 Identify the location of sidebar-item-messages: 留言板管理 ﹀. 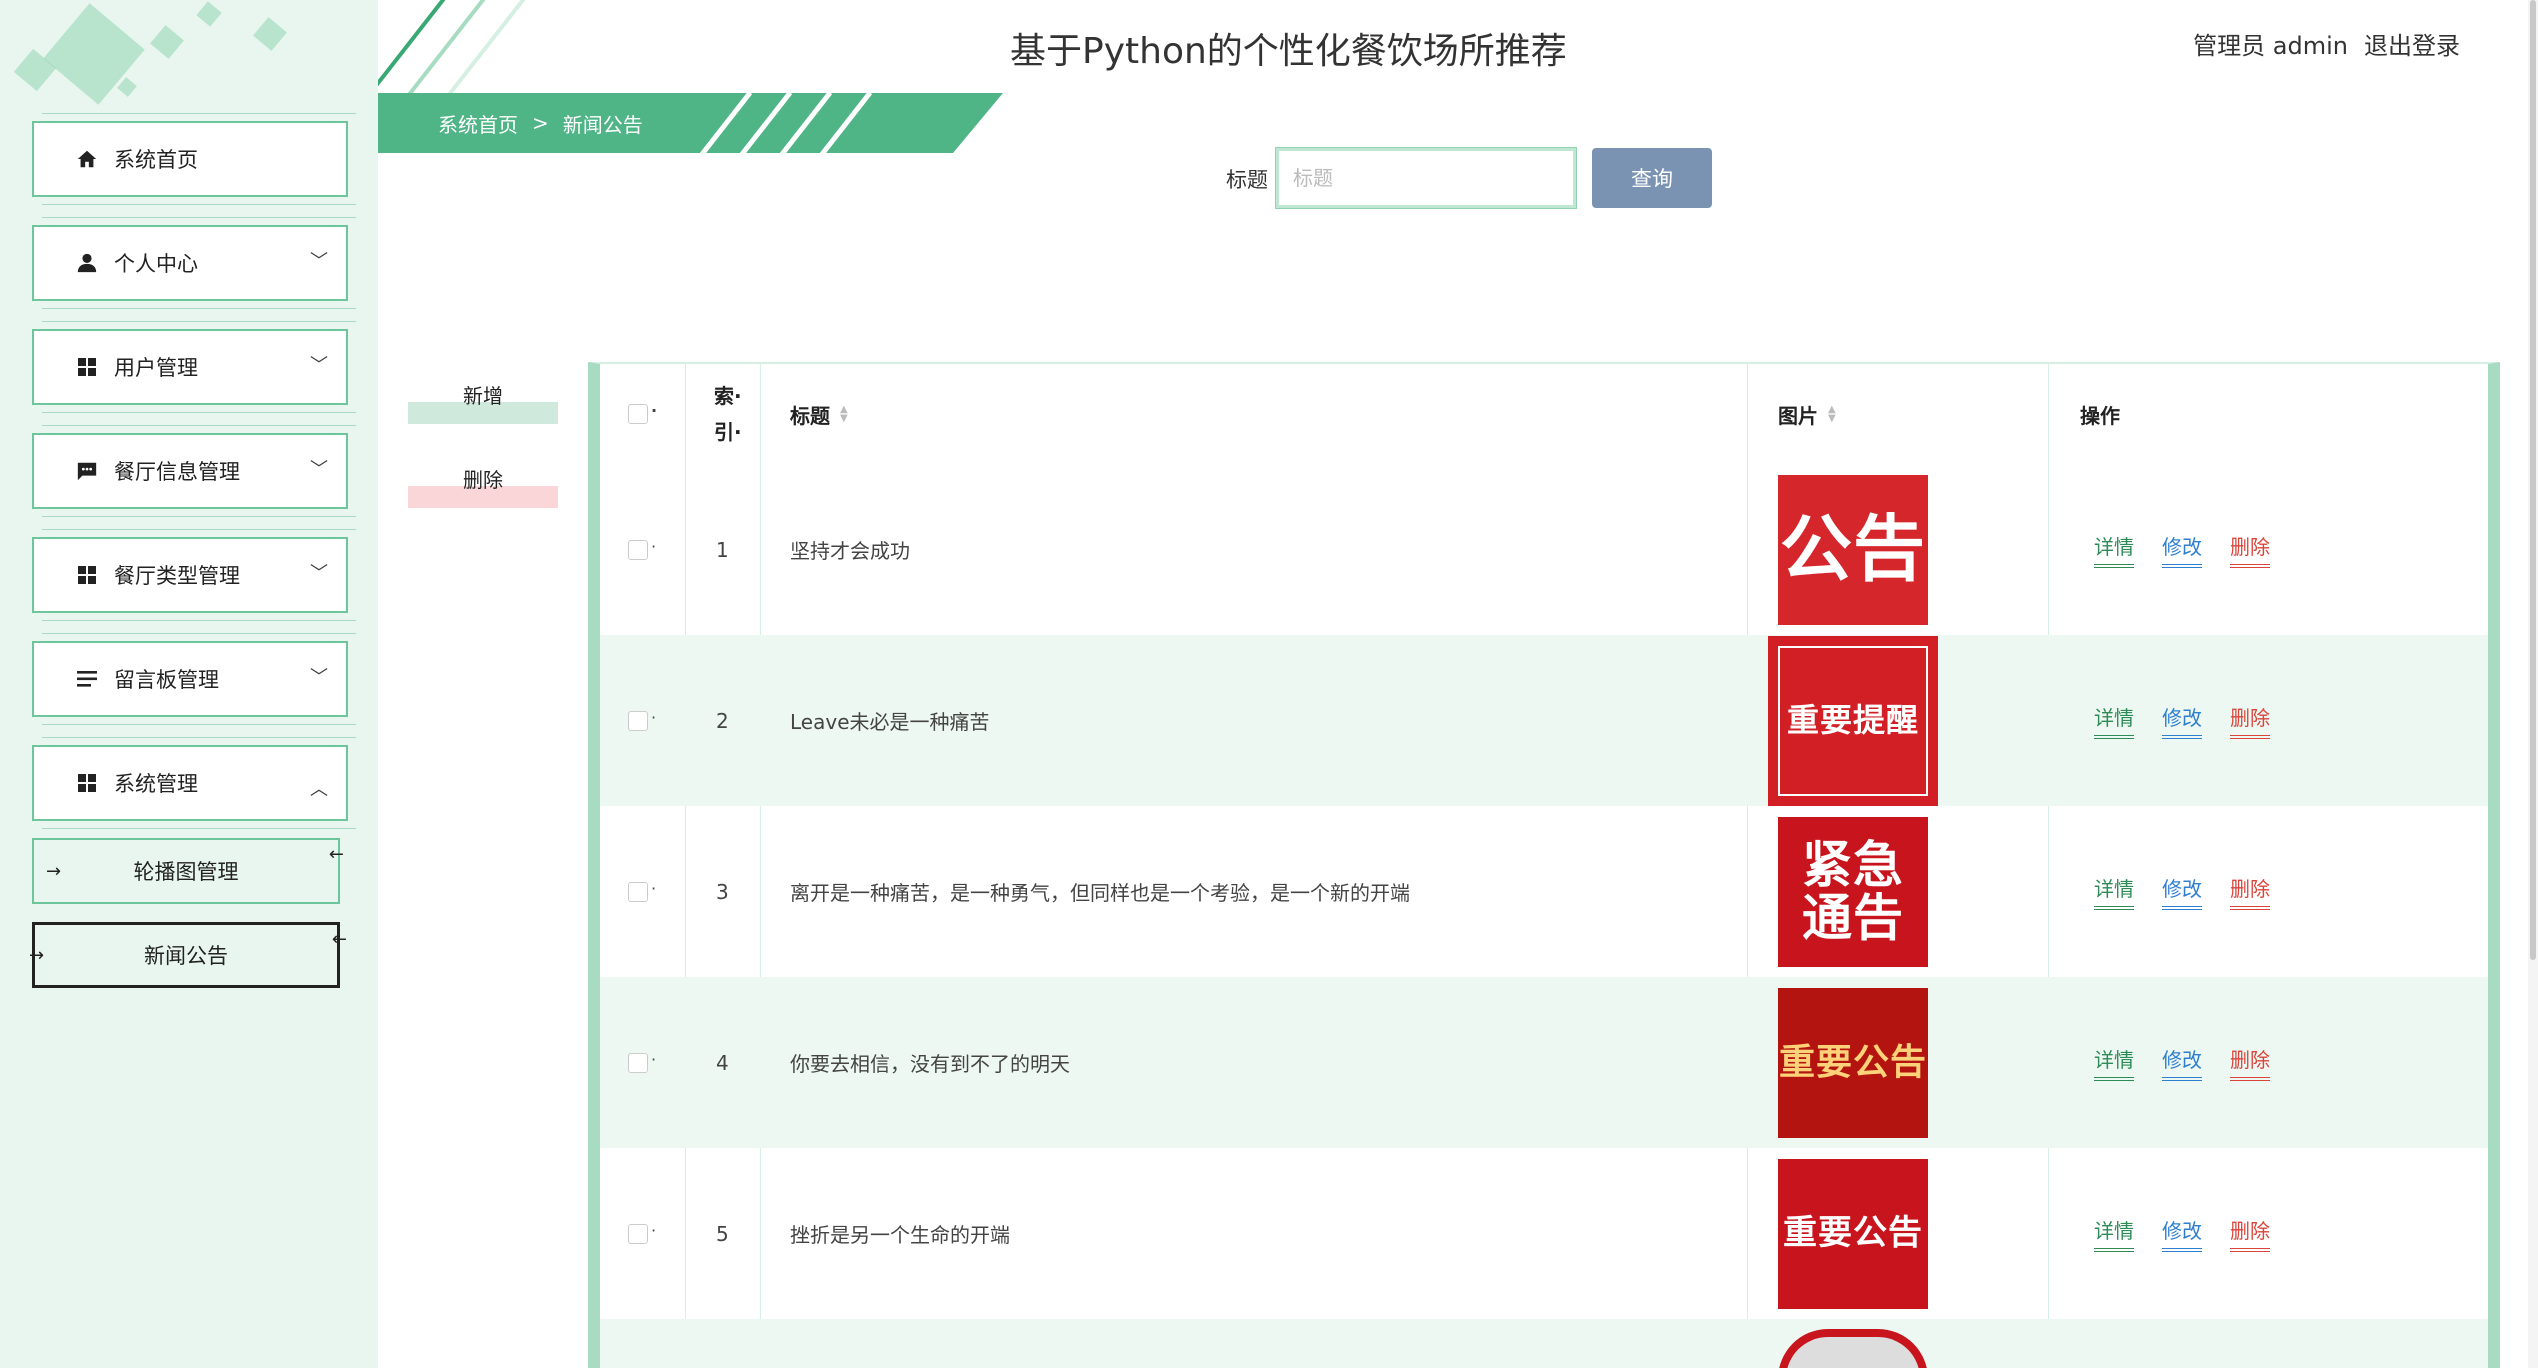
(194, 679).